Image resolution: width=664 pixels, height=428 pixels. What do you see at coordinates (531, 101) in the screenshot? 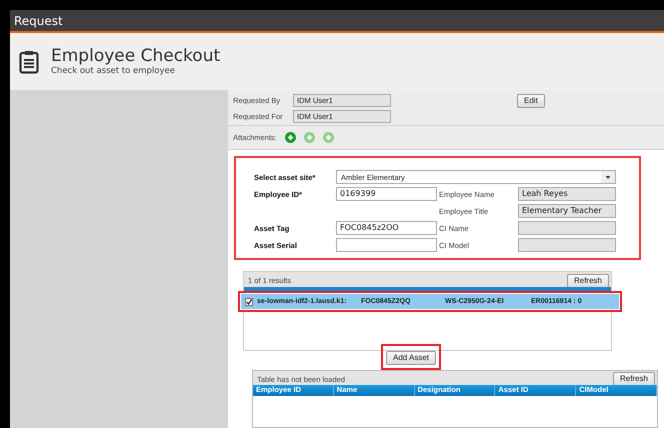
I see `edit-button: Edit` at bounding box center [531, 101].